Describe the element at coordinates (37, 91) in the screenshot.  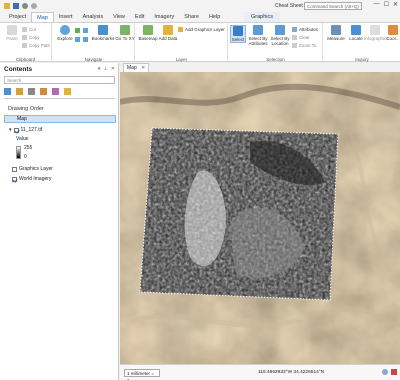
I see `contents-toolbar` at that location.